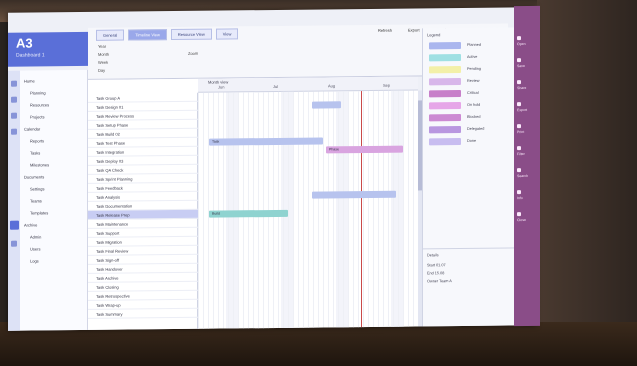  I want to click on legend-label: Review, so click(473, 80).